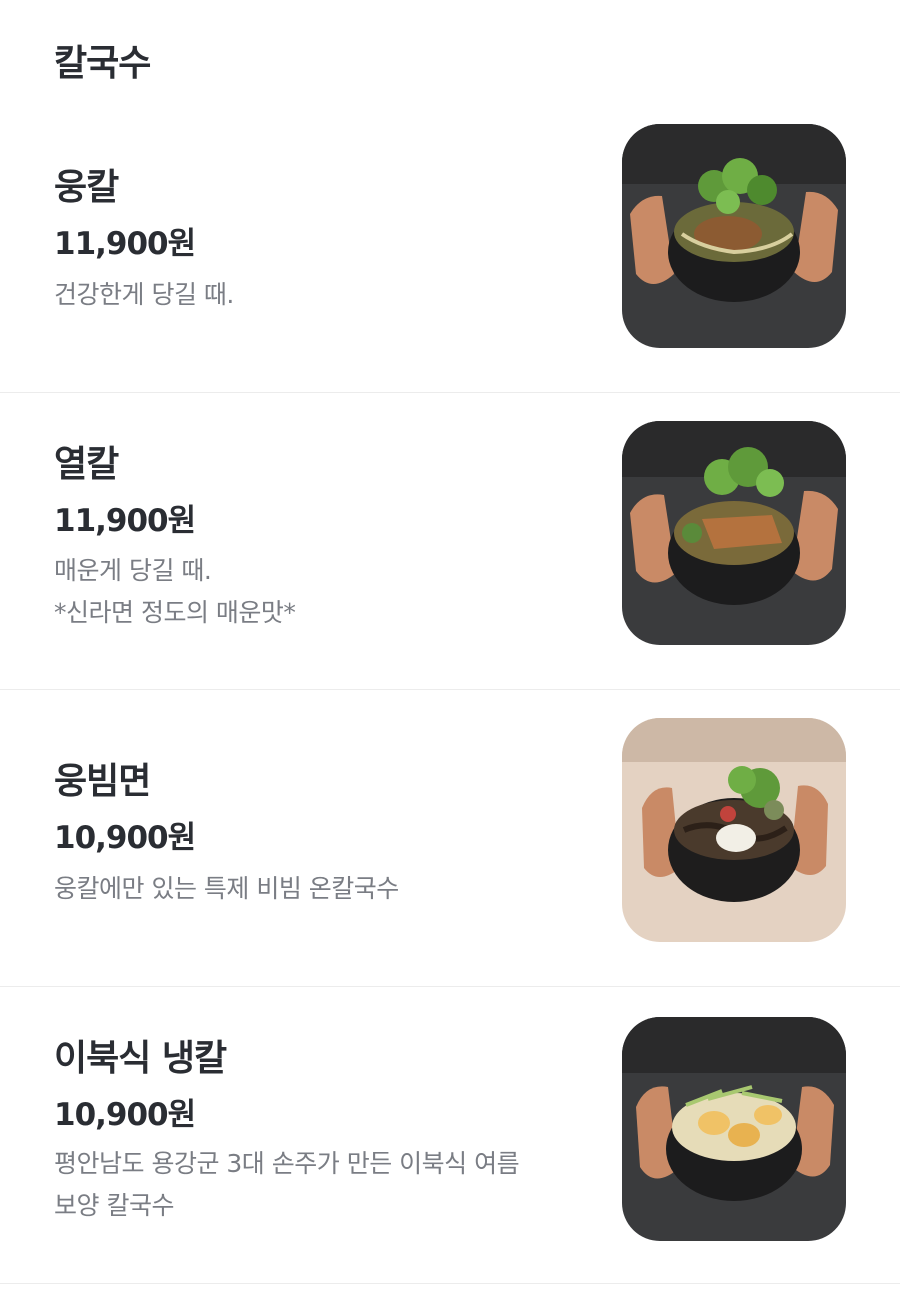 This screenshot has width=900, height=1304. I want to click on bowl-herb-broth-photo, so click(734, 236).